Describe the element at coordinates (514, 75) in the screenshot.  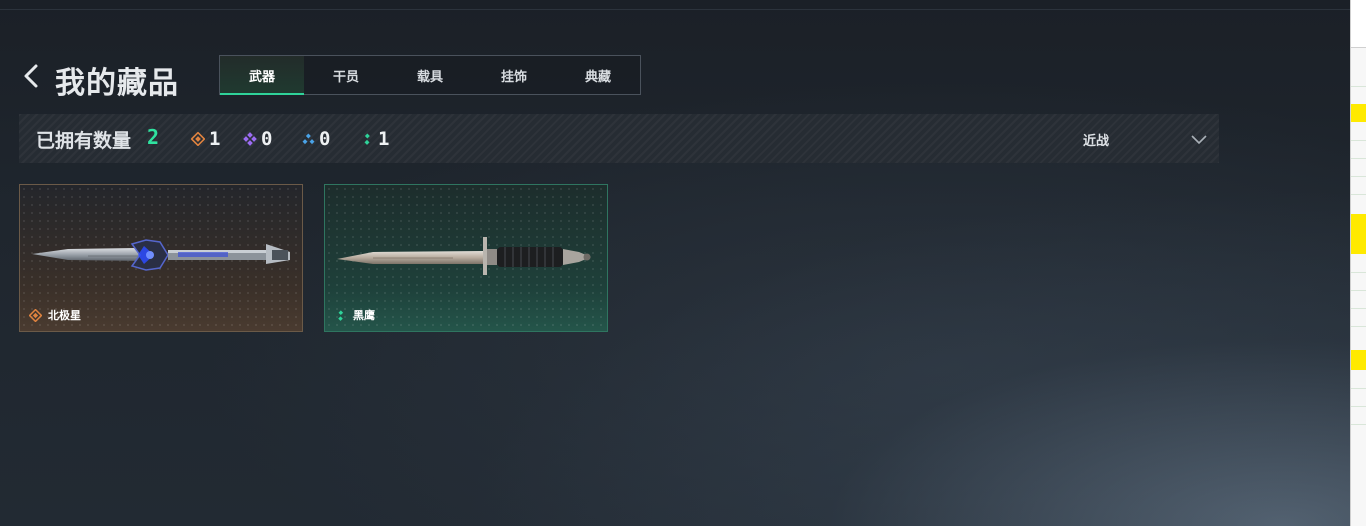
I see `tab-charms: 挂饰` at that location.